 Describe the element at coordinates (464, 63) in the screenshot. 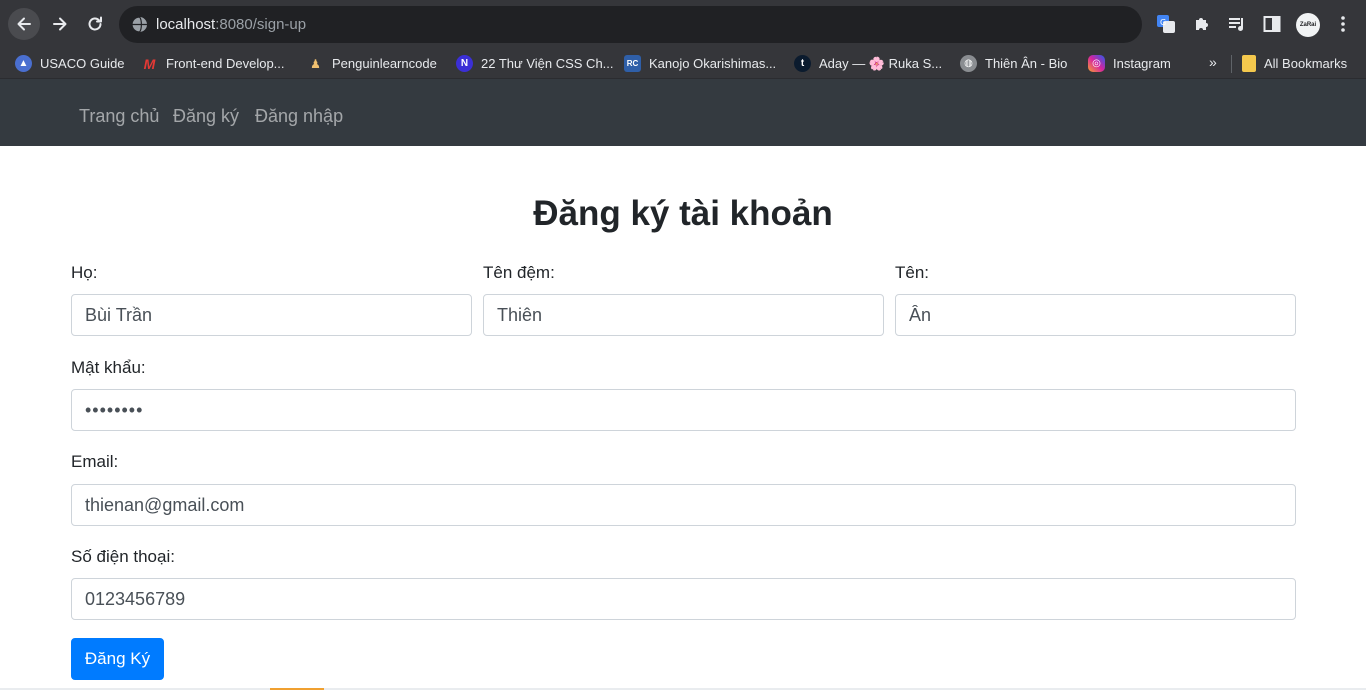

I see `n-icon: N` at that location.